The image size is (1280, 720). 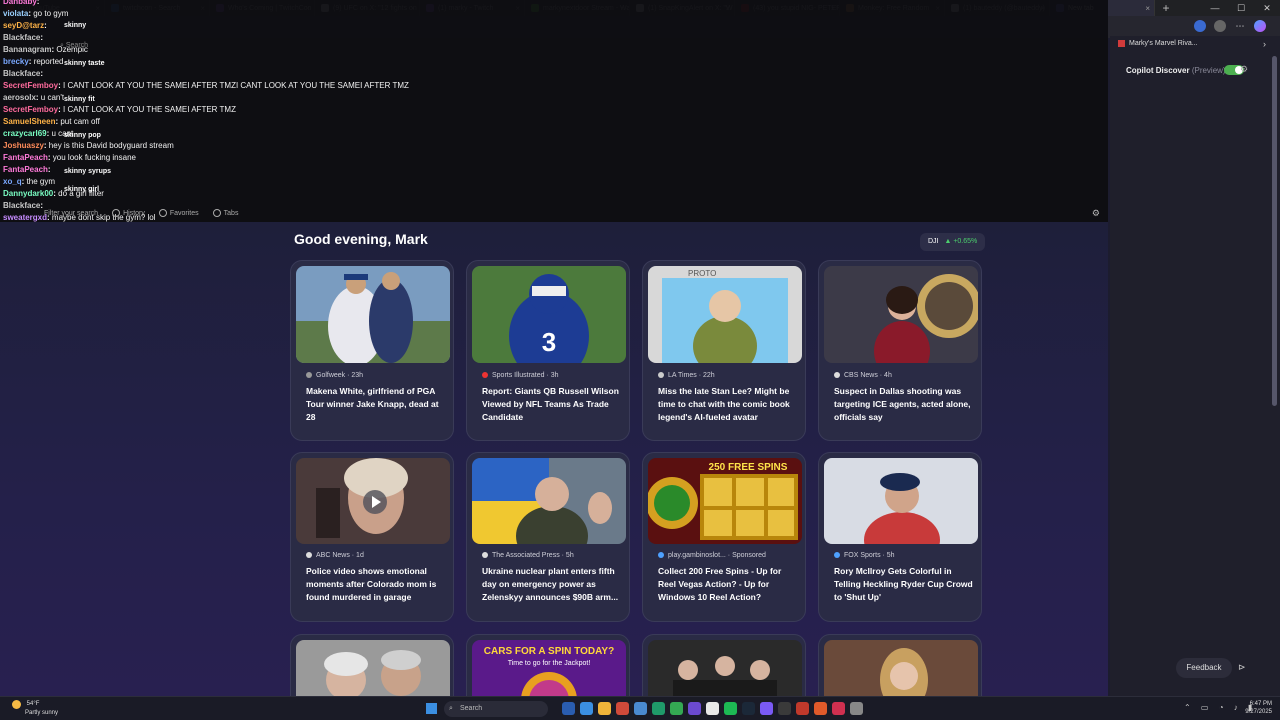 I want to click on edge-icon, so click(x=586, y=708).